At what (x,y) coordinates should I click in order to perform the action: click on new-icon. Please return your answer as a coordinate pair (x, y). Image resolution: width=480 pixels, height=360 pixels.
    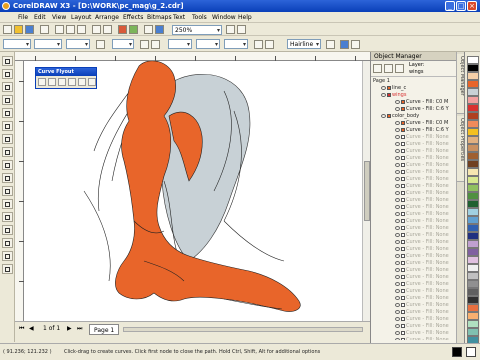
    Looking at the image, I should click on (7, 29).